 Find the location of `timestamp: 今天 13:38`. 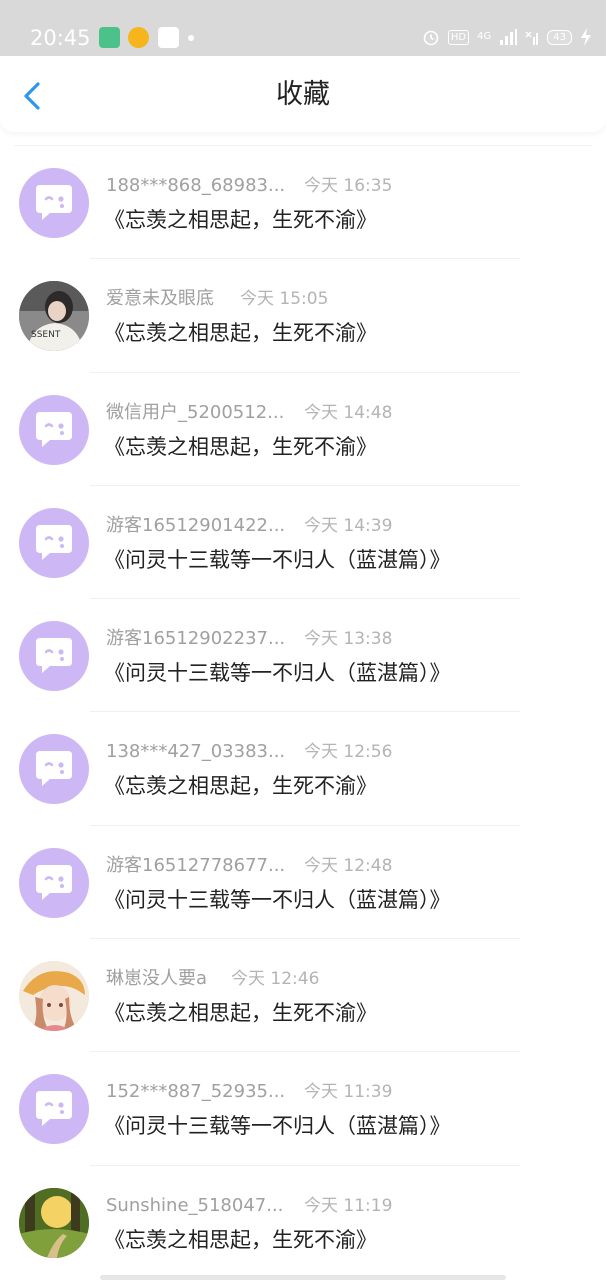

timestamp: 今天 13:38 is located at coordinates (348, 639).